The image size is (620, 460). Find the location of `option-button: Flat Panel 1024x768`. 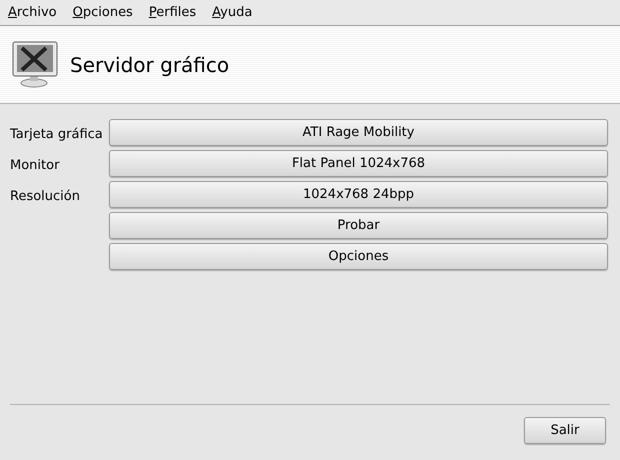

option-button: Flat Panel 1024x768 is located at coordinates (358, 163).